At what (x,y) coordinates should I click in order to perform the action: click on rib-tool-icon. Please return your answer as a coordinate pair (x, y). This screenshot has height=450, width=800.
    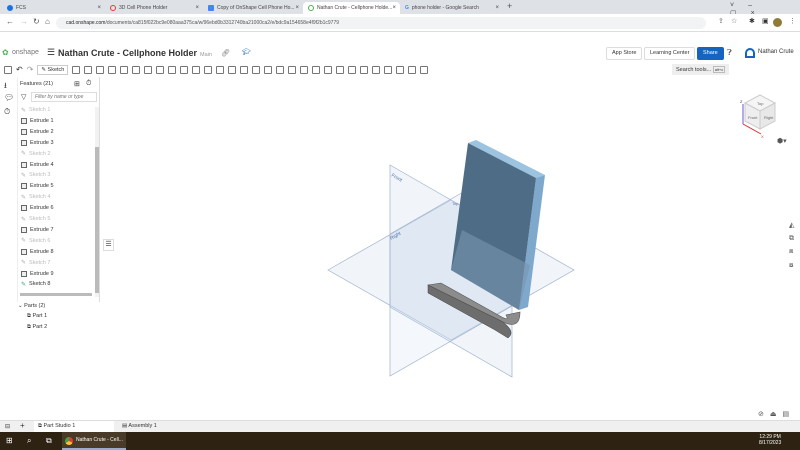
    Looking at the image, I should click on (172, 69).